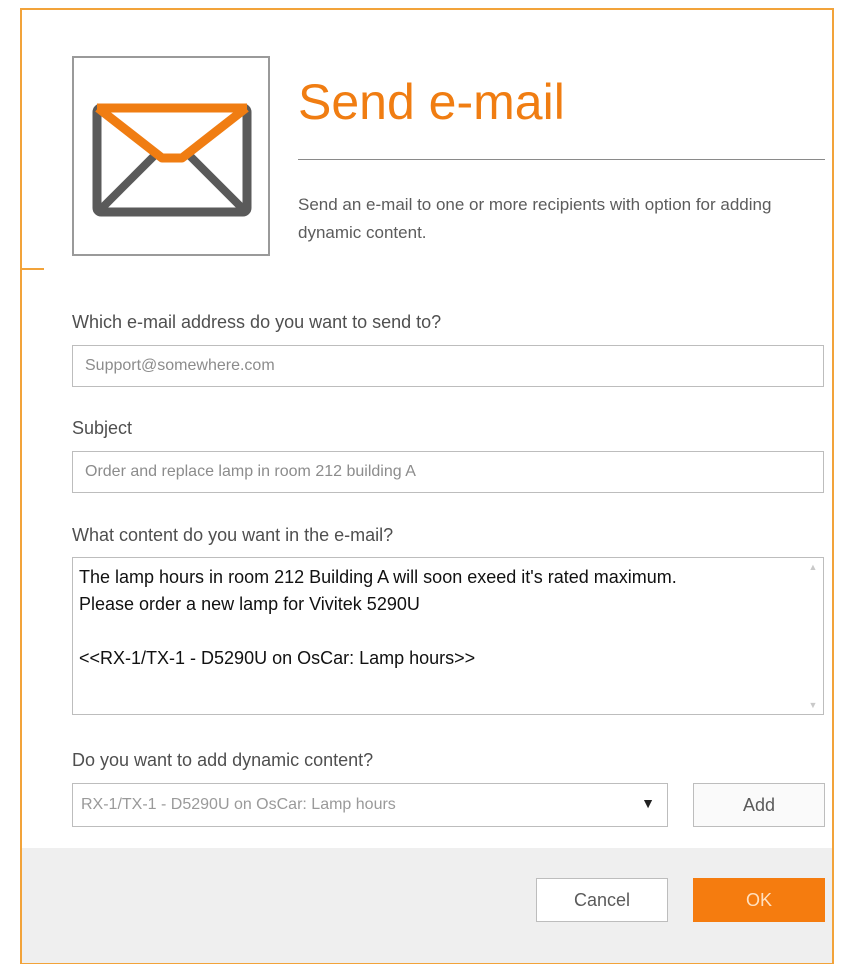 Image resolution: width=859 pixels, height=970 pixels. Describe the element at coordinates (238, 804) in the screenshot. I see `dynamic-content-selected: RX-1/TX-1 - D5290U on OsCar: Lamp hours` at that location.